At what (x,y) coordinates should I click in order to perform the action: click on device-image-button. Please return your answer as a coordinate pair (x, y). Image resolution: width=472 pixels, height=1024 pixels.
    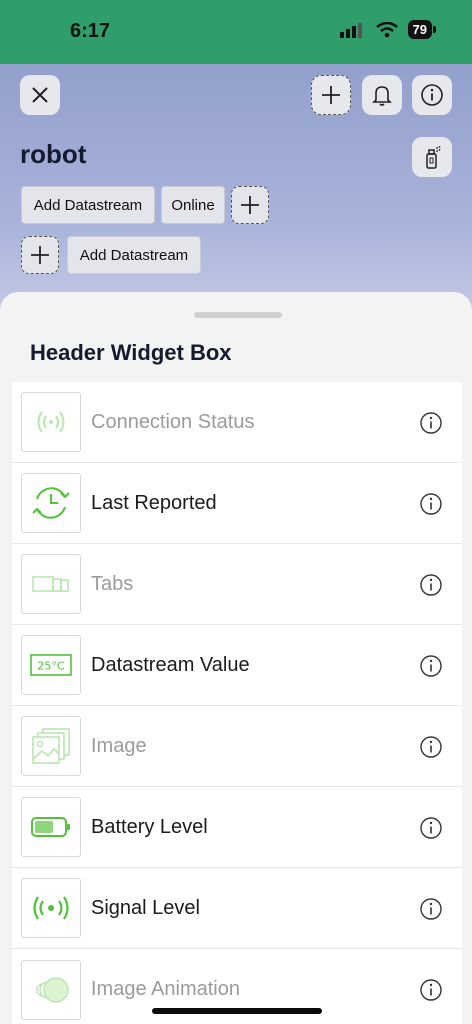
    Looking at the image, I should click on (432, 157).